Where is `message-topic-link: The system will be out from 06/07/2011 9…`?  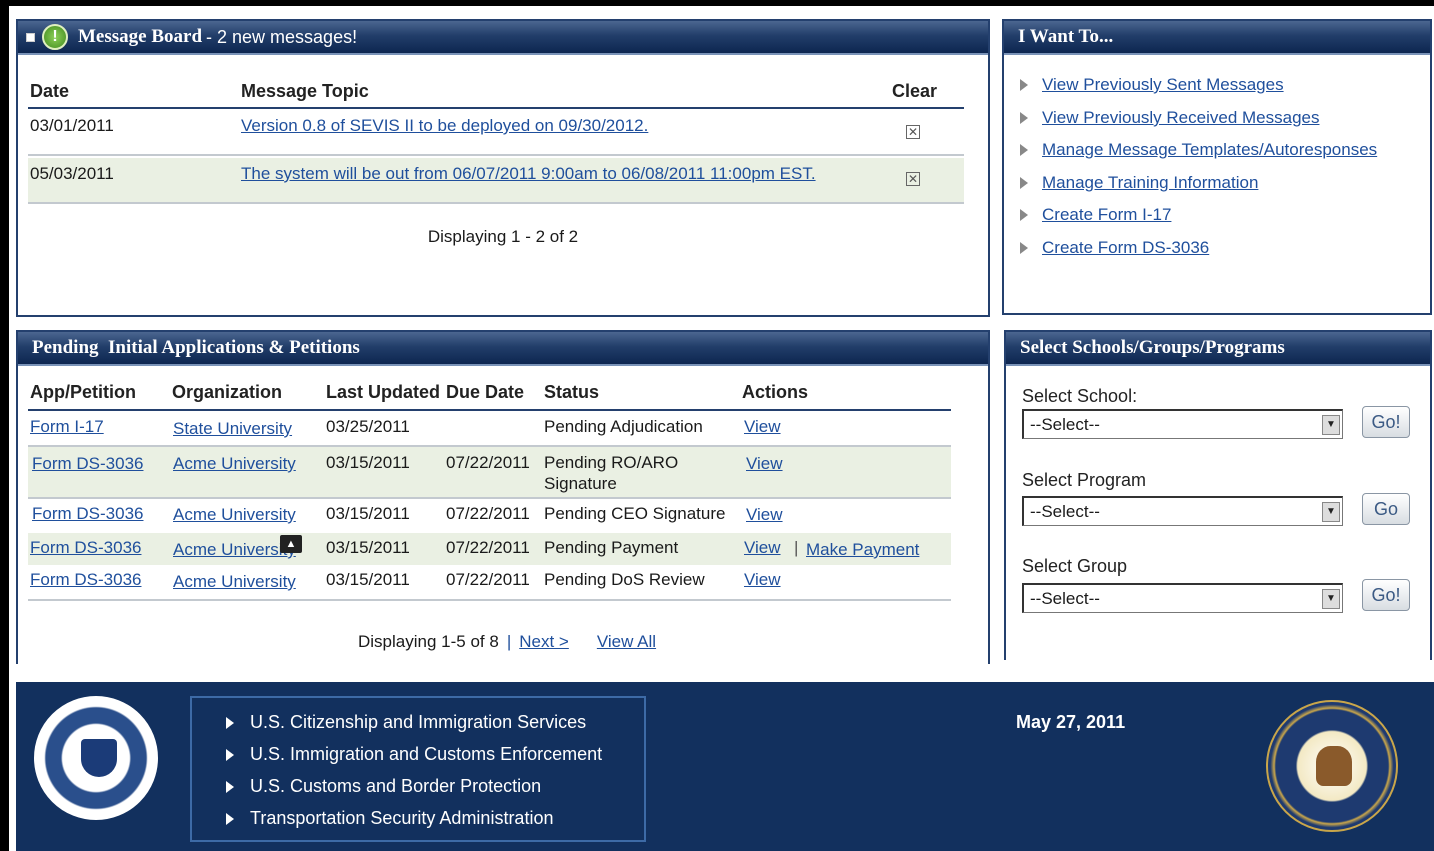 message-topic-link: The system will be out from 06/07/2011 9… is located at coordinates (528, 174).